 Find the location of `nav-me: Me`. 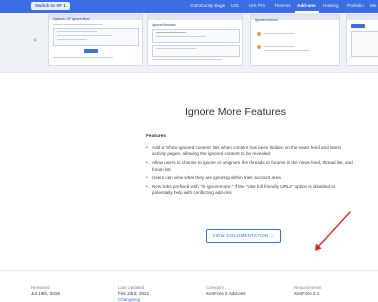

nav-me: Me is located at coordinates (373, 5).